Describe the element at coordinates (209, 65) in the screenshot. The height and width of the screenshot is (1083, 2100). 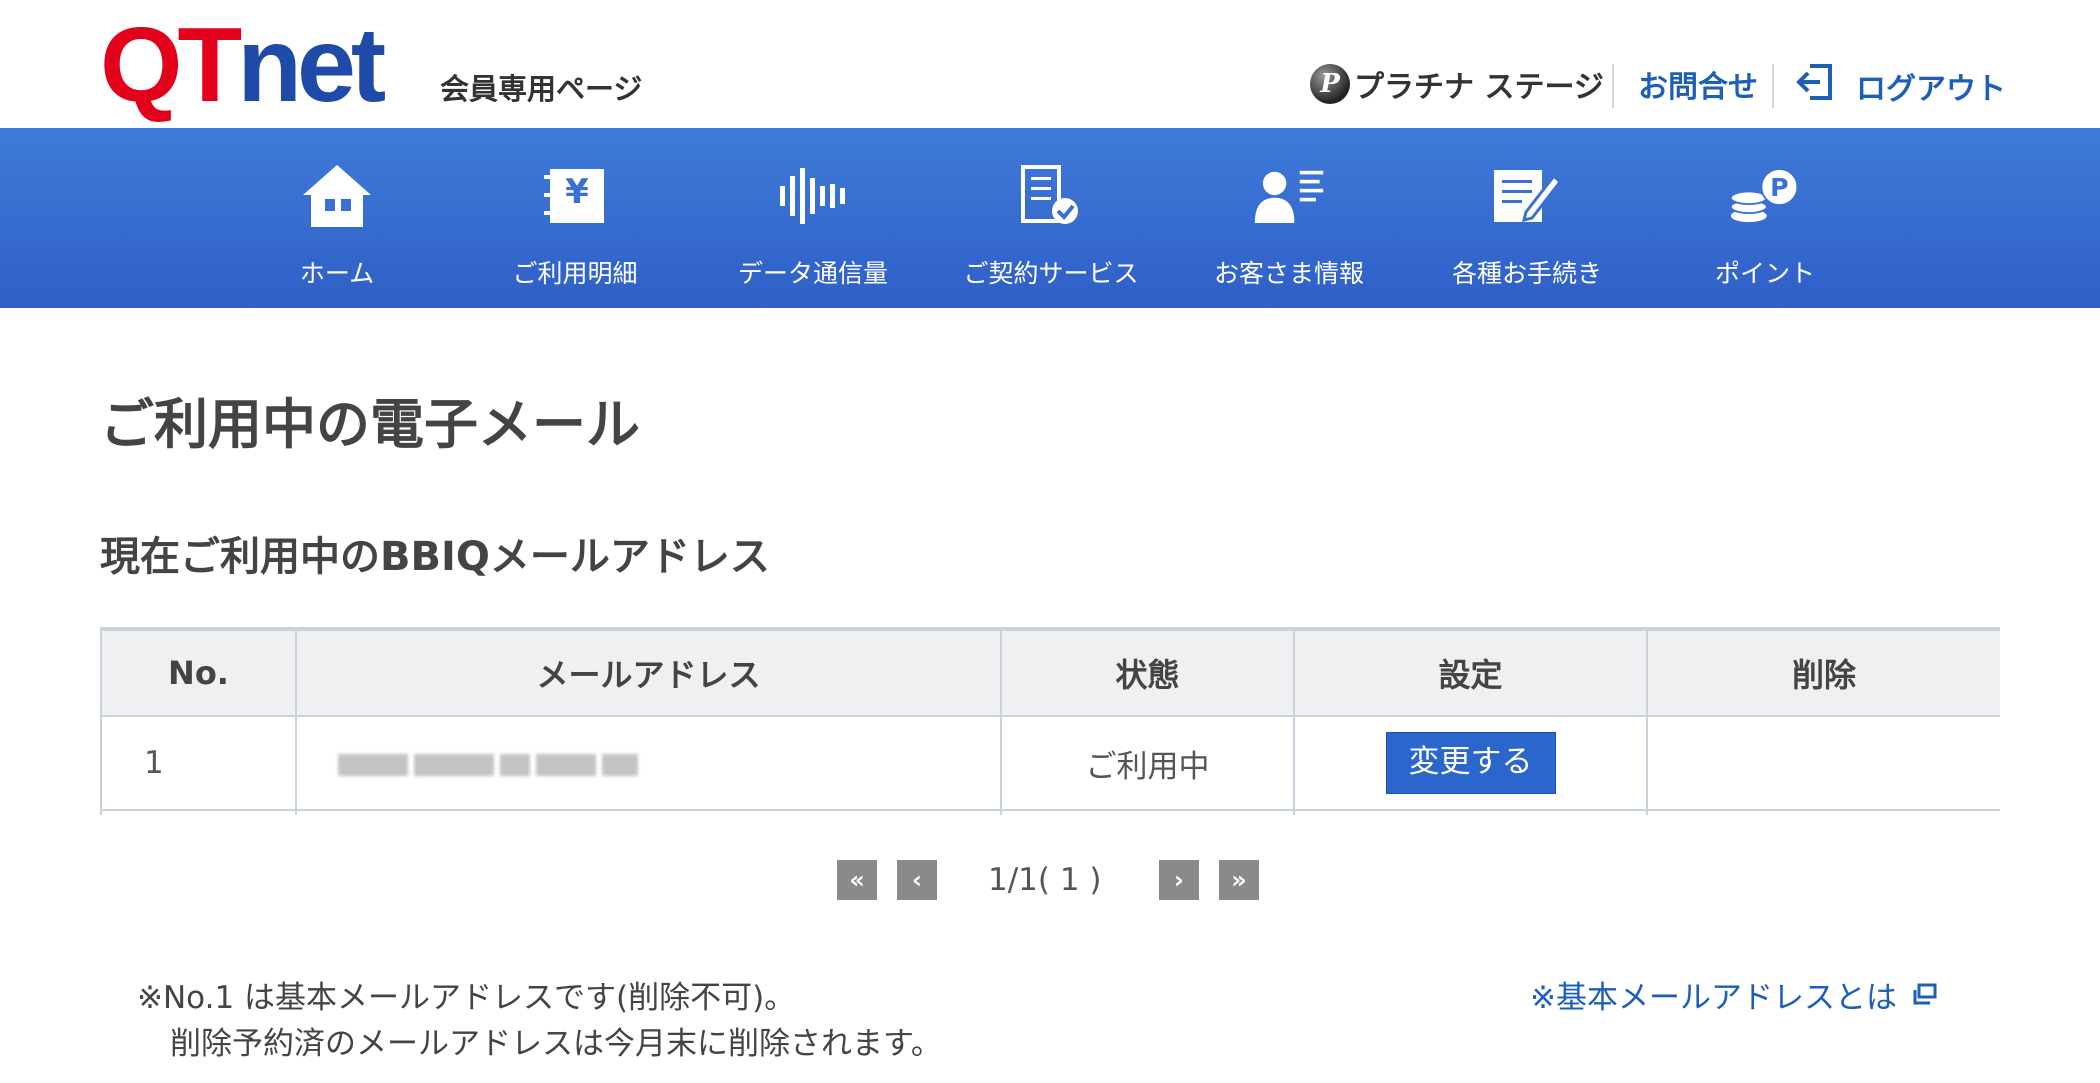
I see `logo-t: T` at that location.